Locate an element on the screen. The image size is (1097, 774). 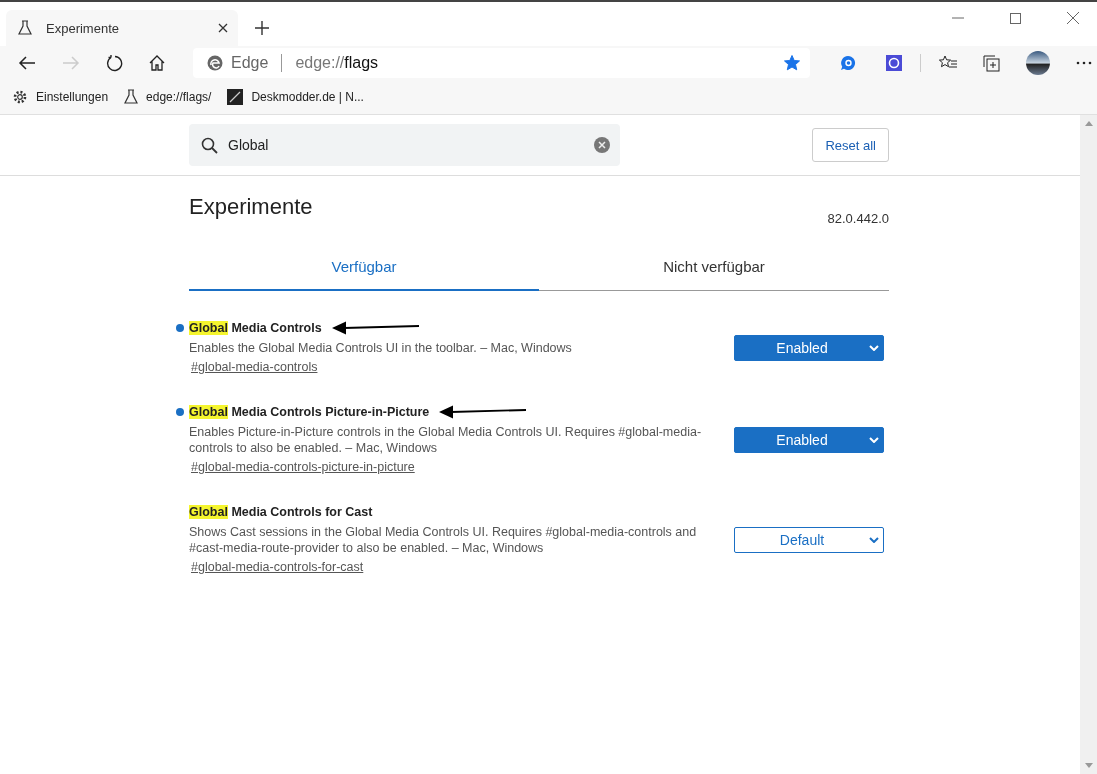
pen-logo-icon is located at coordinates (235, 97).